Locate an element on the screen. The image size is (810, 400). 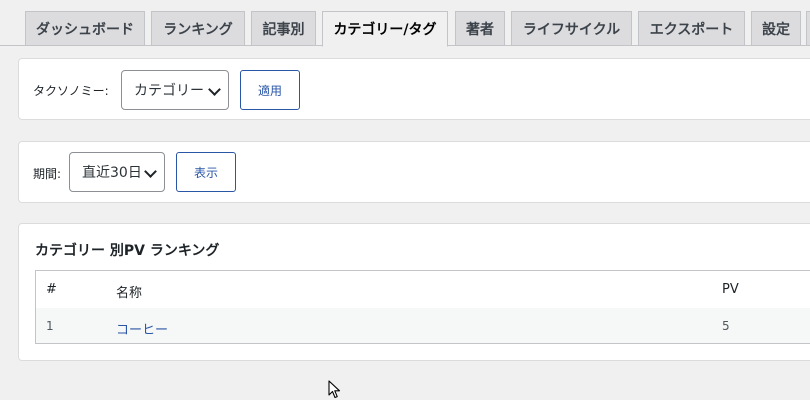
column-name-header: 名称 is located at coordinates (129, 293).